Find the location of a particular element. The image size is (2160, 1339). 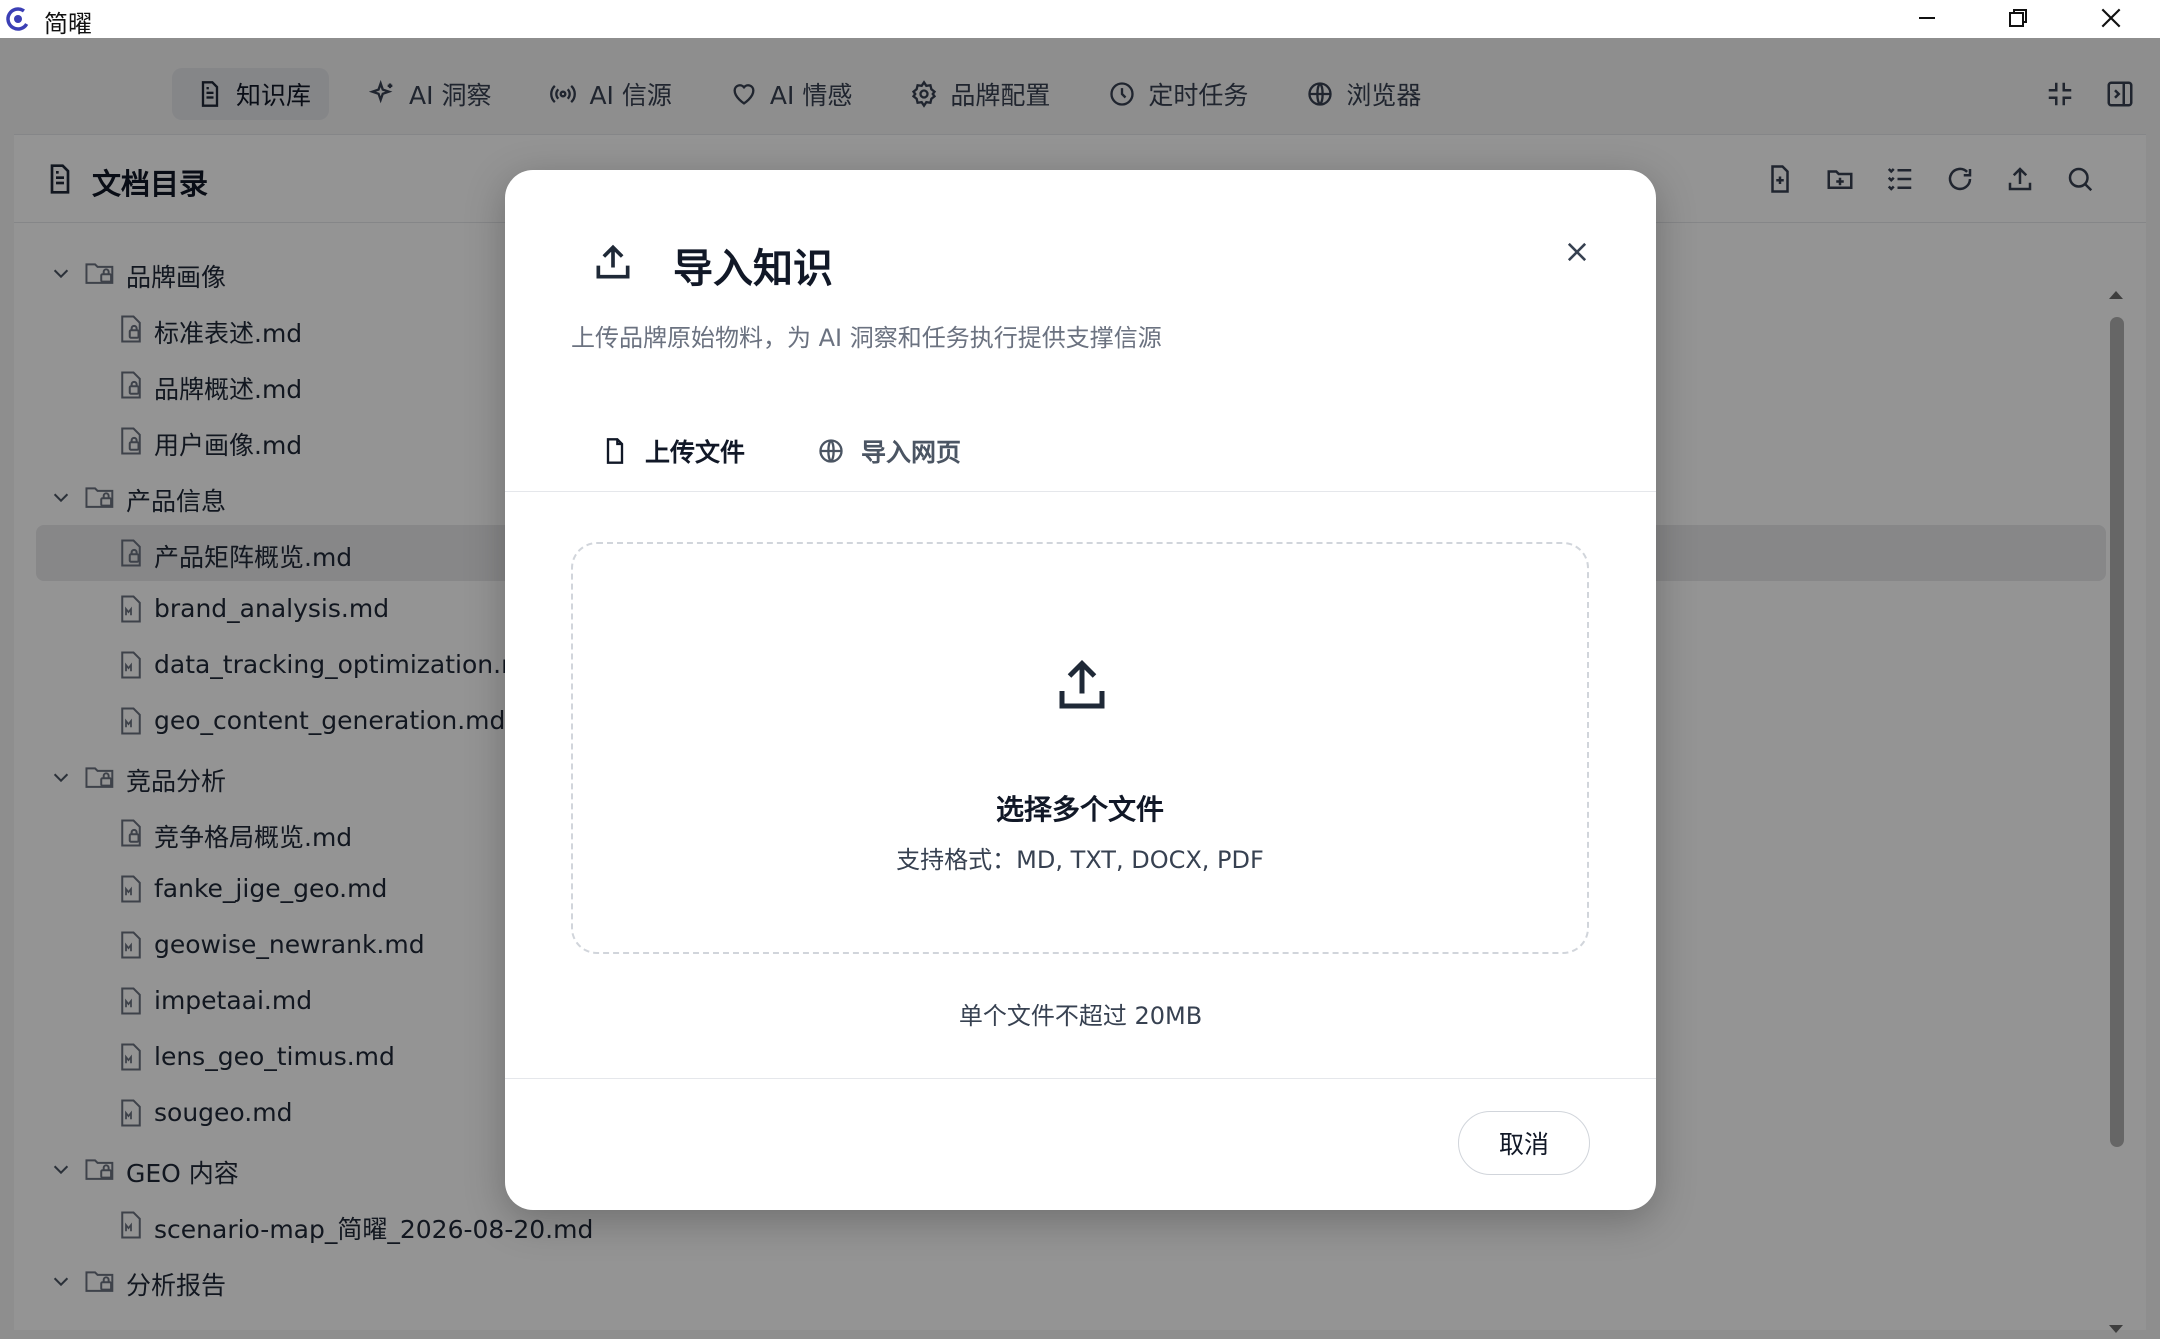

tab-upload-file: 上传文件 is located at coordinates (673, 451).